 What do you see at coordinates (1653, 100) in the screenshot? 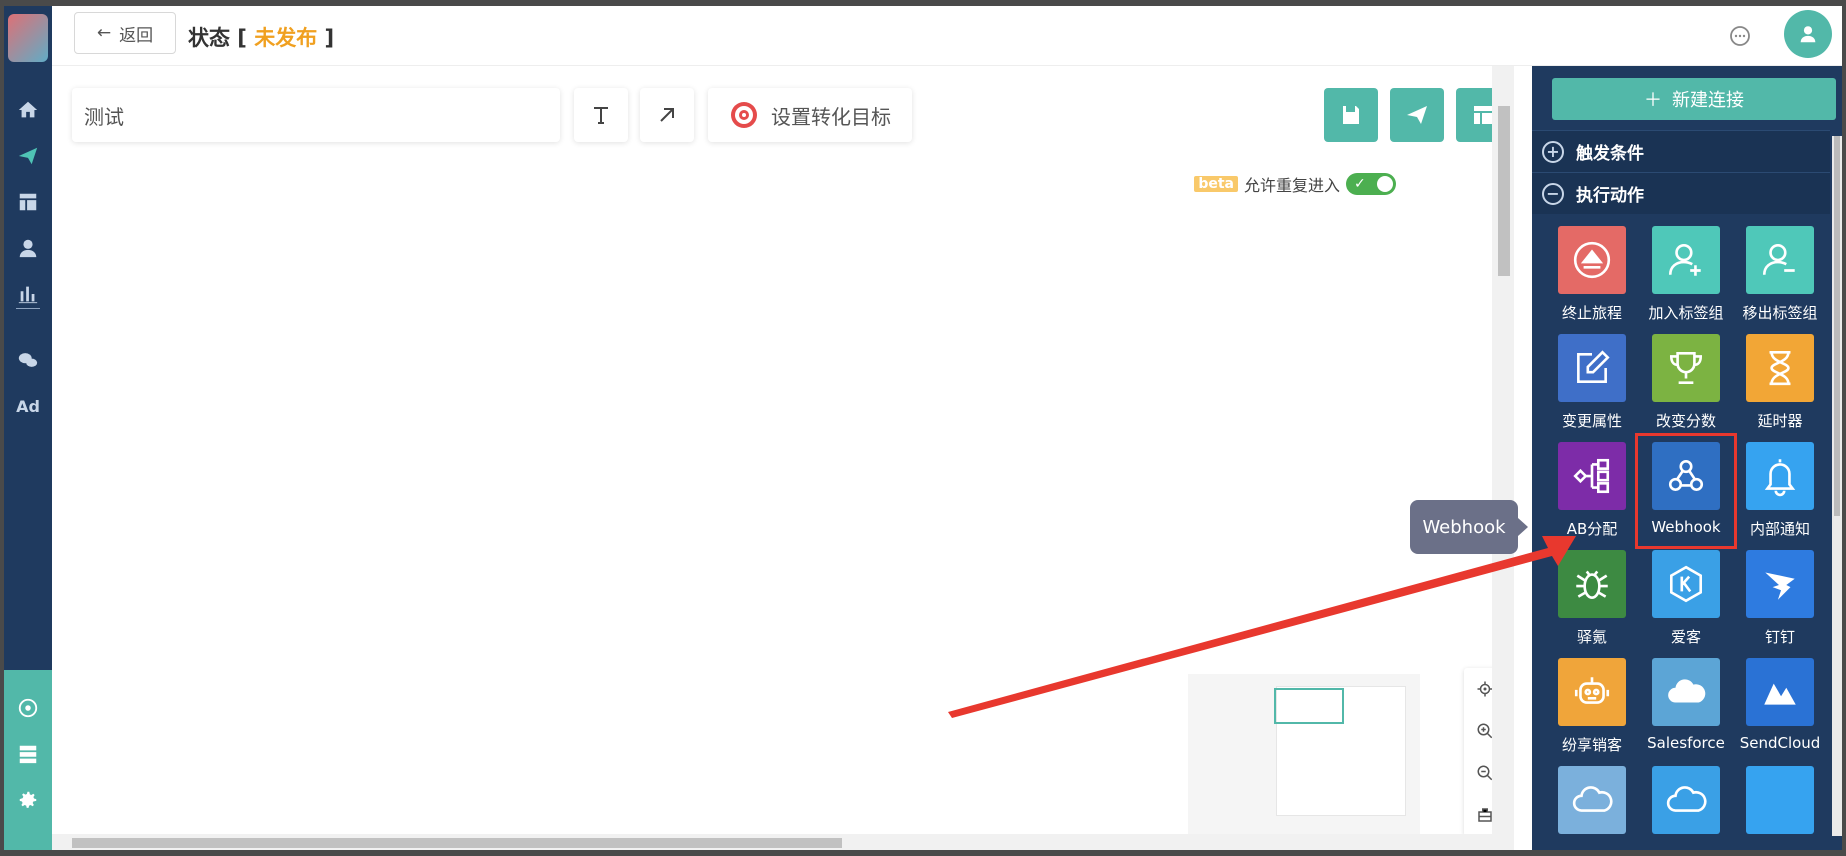
I see `plus-icon: ＋` at bounding box center [1653, 100].